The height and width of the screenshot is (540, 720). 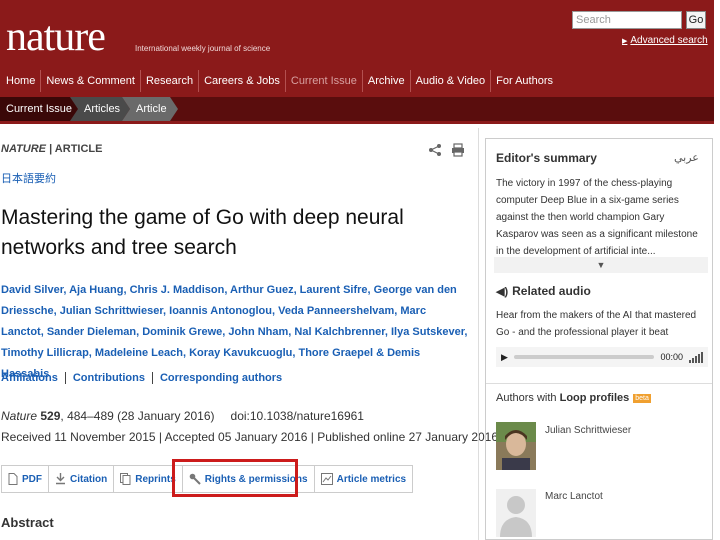 I want to click on japanese-summary-link: 日本語要約, so click(x=28, y=178).